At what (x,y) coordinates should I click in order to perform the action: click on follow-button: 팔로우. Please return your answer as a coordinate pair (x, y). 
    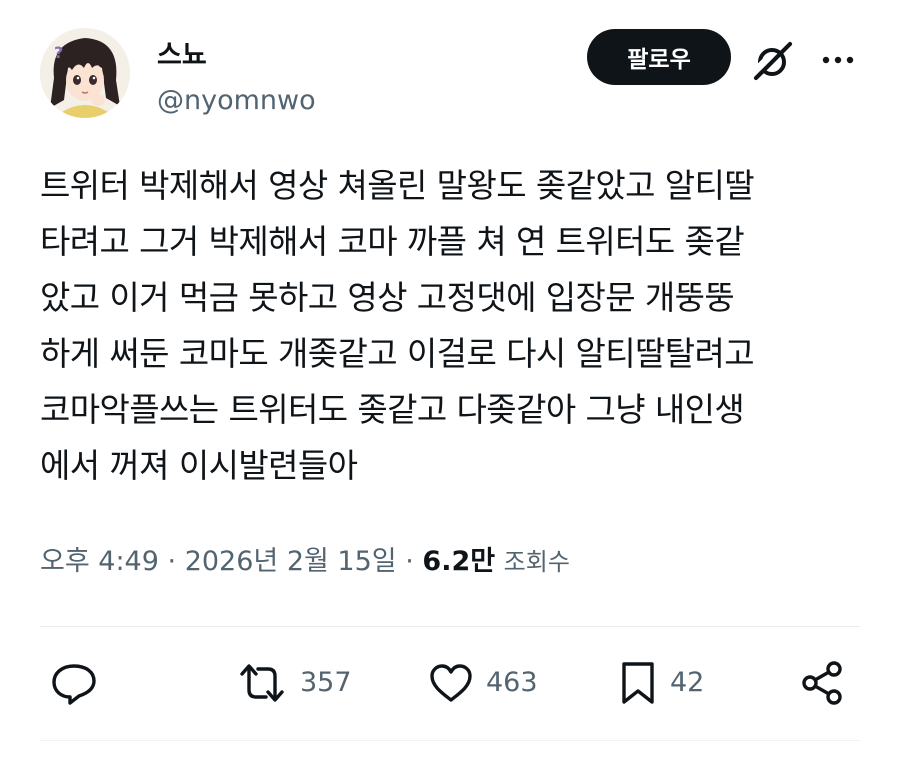
    Looking at the image, I should click on (659, 57).